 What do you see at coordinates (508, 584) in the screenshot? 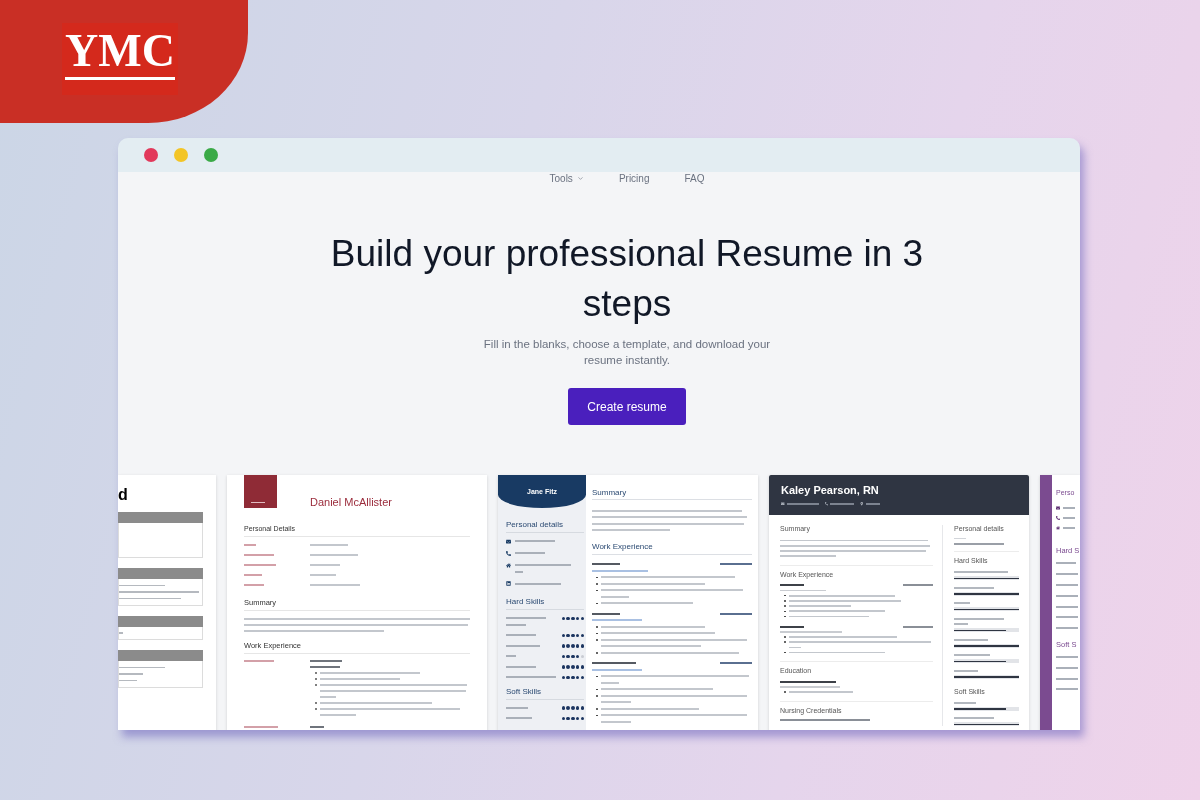
I see `linkedin-icon` at bounding box center [508, 584].